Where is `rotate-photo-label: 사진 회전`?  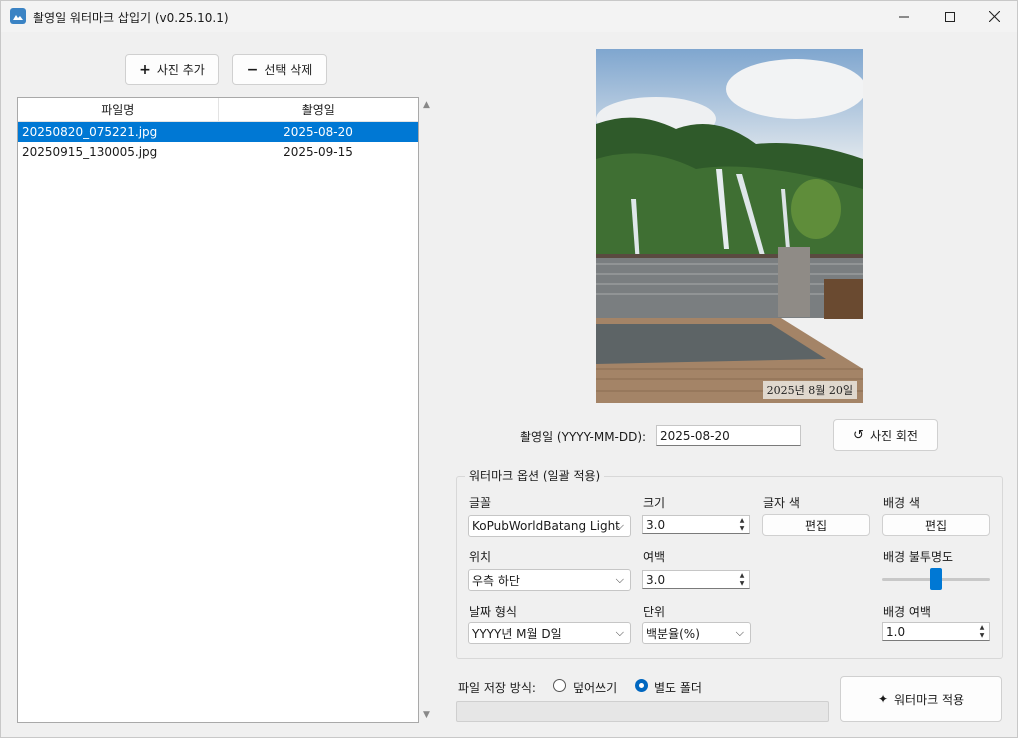
rotate-photo-label: 사진 회전 is located at coordinates (893, 435).